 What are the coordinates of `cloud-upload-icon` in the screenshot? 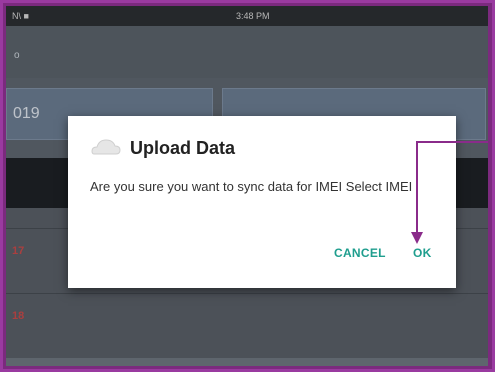 It's located at (106, 147).